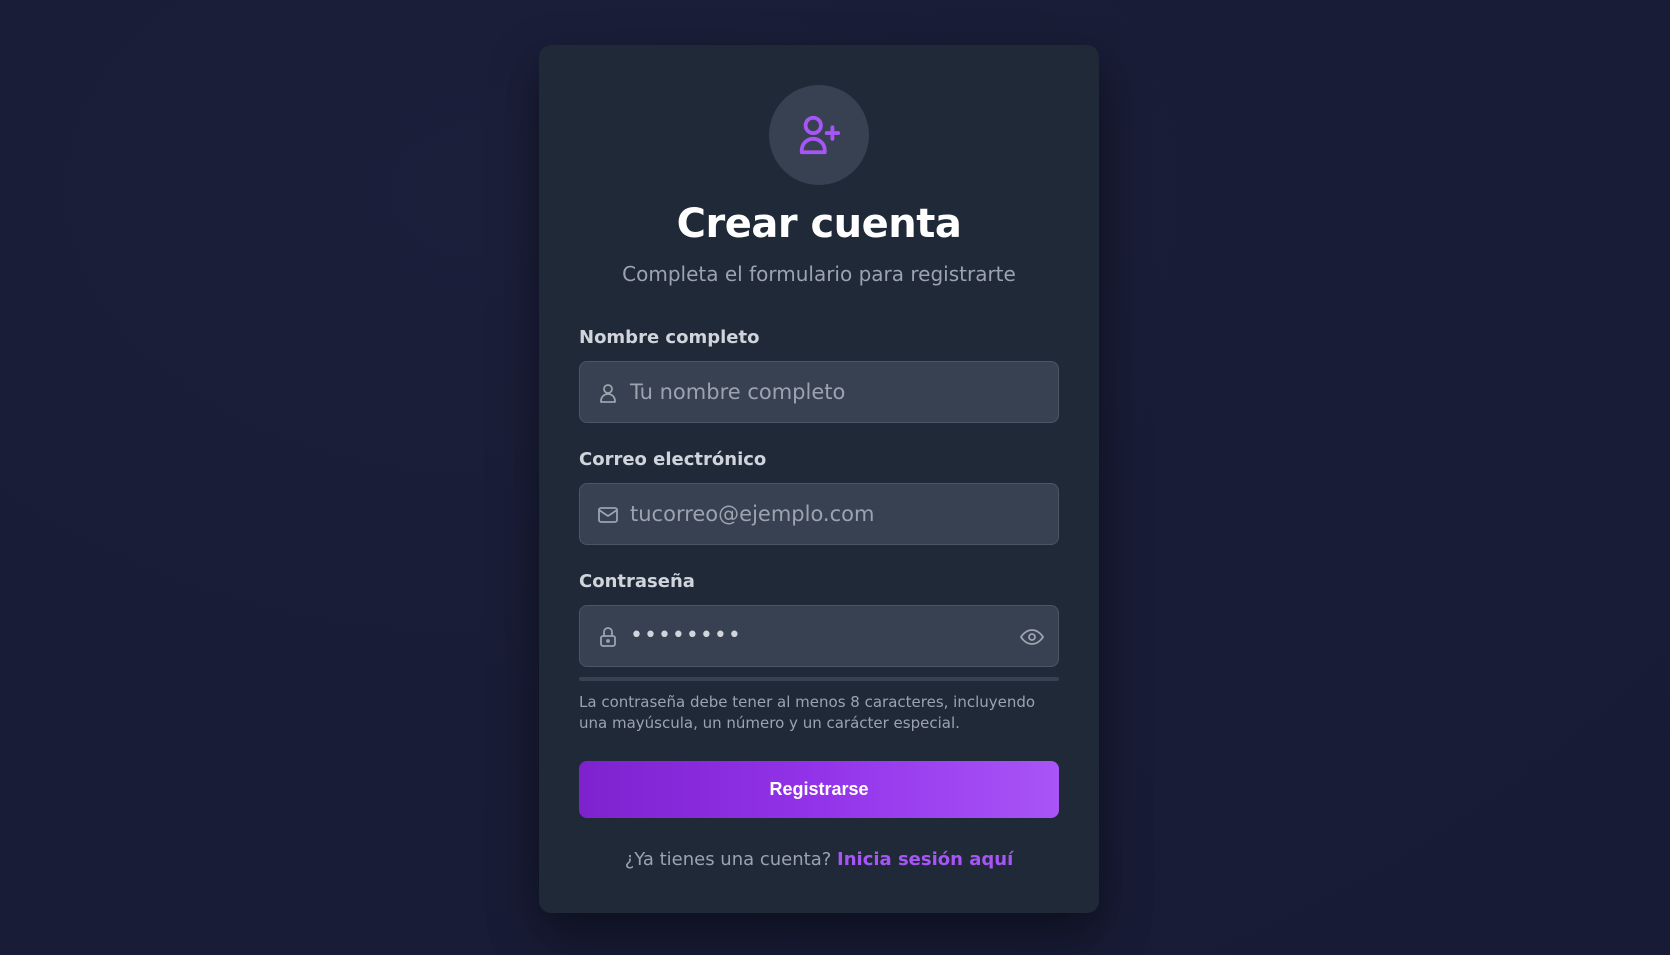  I want to click on avatar, so click(819, 135).